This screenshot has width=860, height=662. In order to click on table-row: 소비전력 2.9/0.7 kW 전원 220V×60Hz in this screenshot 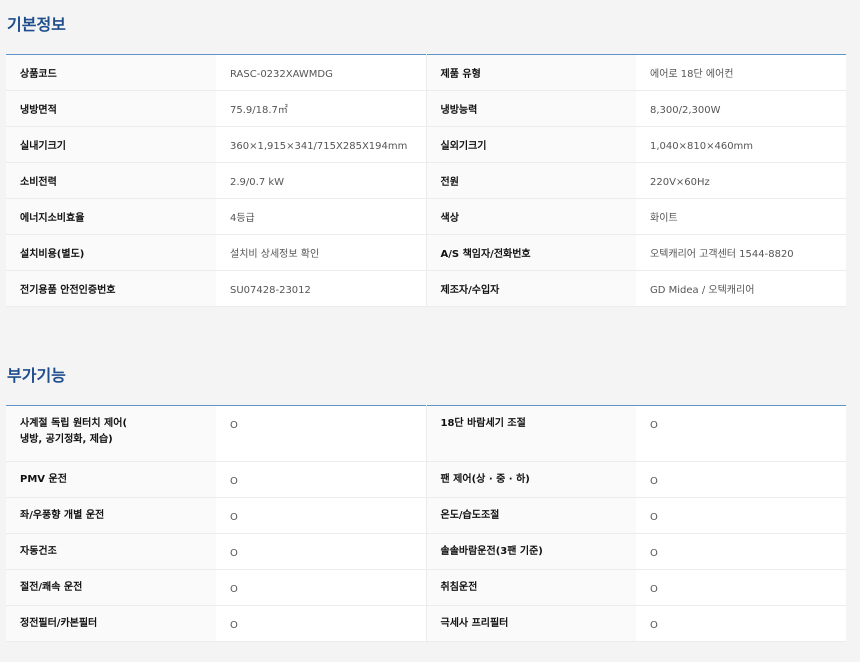, I will do `click(426, 180)`.